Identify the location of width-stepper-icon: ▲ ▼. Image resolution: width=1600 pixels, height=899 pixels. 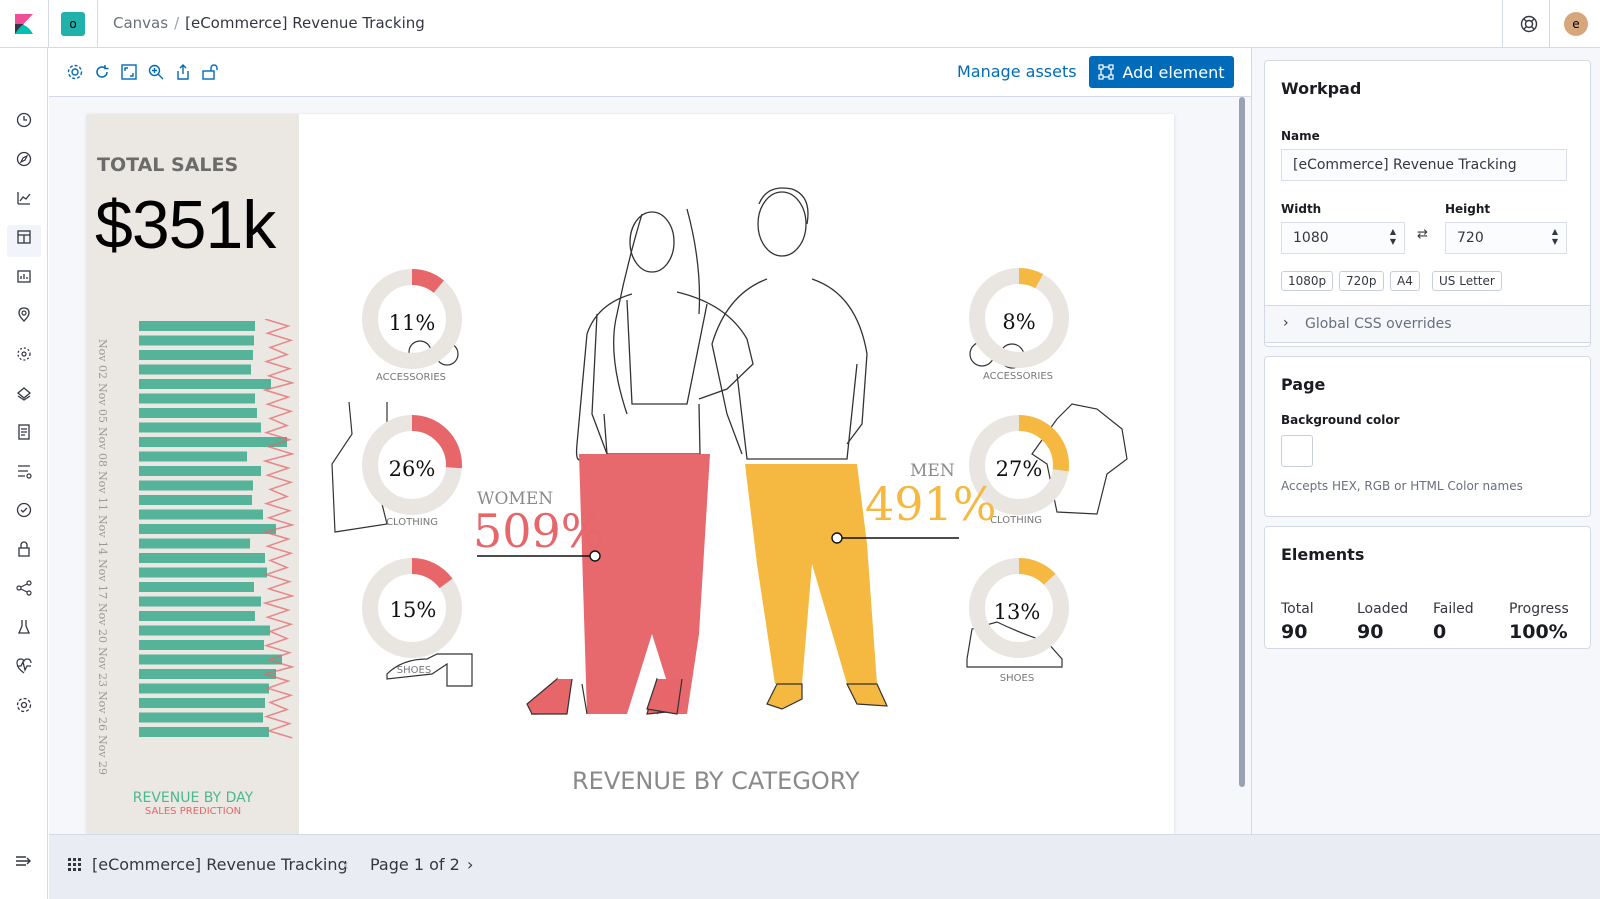
(1393, 237).